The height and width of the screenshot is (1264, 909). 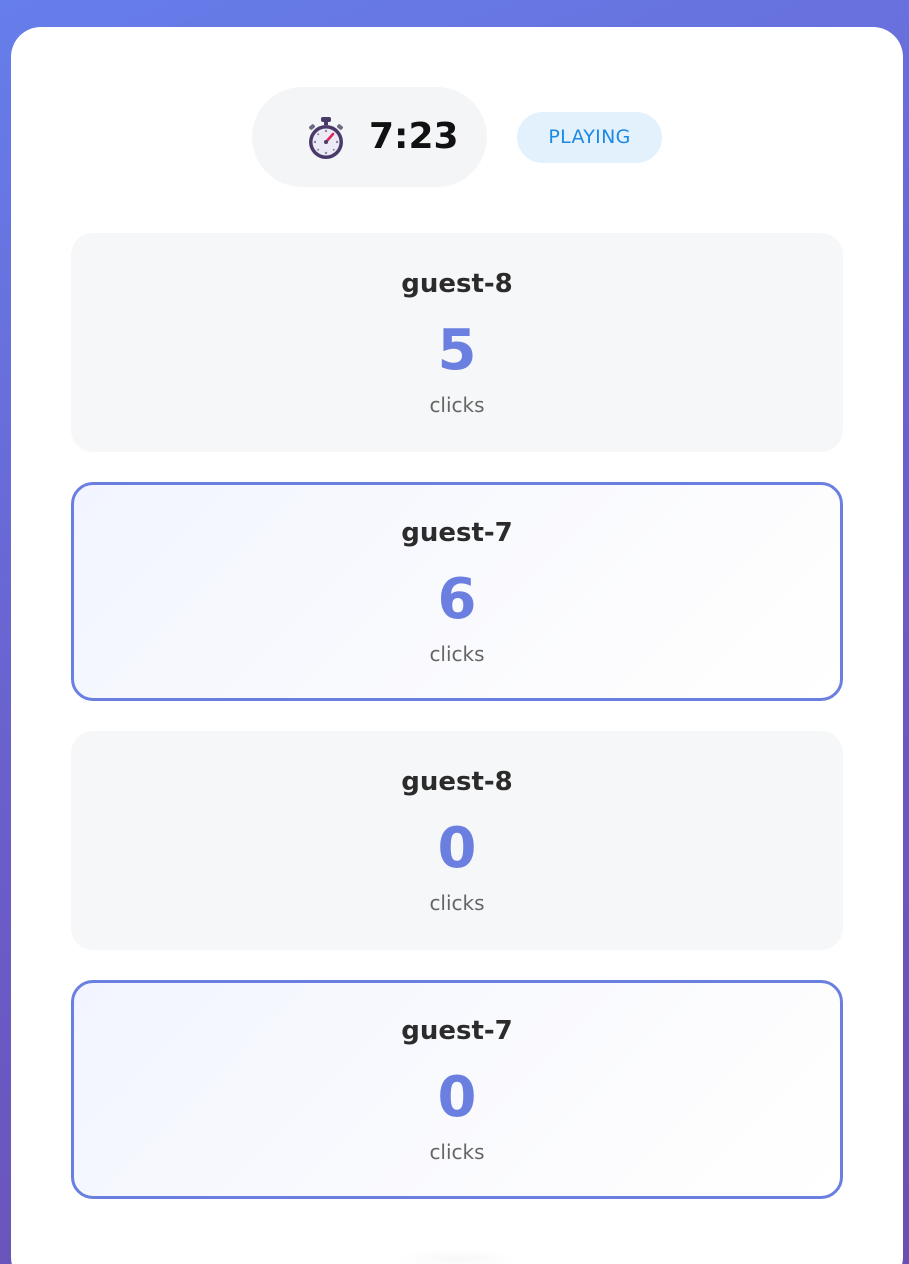 What do you see at coordinates (414, 136) in the screenshot?
I see `timer-value: 7:23` at bounding box center [414, 136].